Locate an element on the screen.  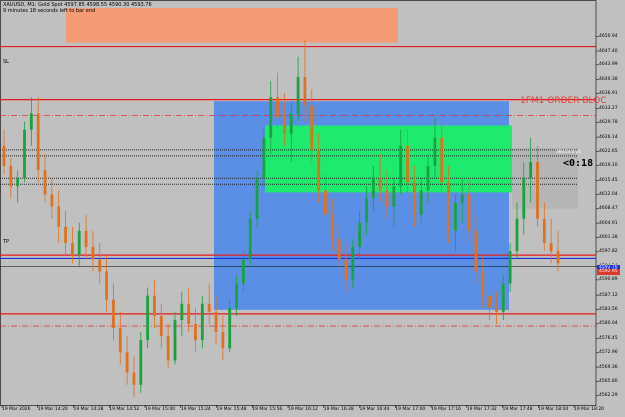
y-tick-label: 4619.10 is located at coordinates (608, 166).